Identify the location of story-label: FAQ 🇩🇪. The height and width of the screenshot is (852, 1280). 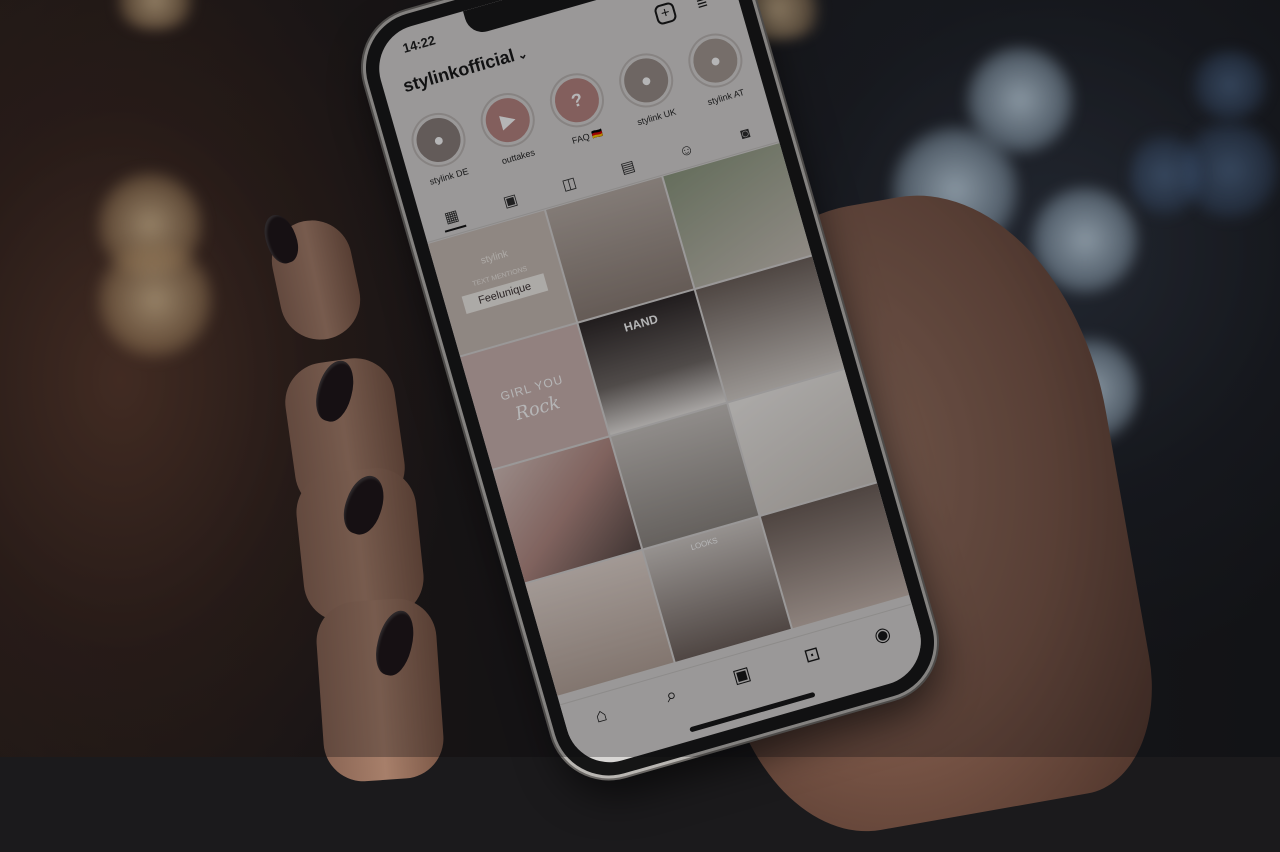
(587, 136).